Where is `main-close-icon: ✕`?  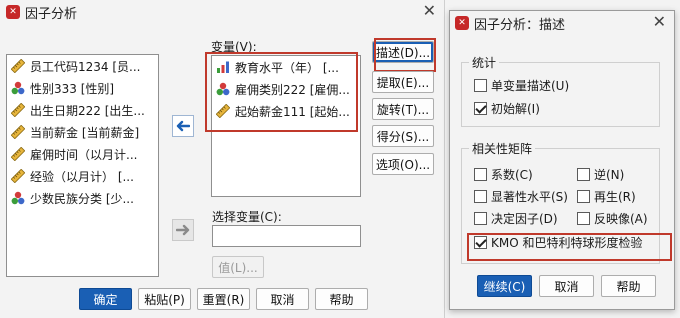
main-close-icon: ✕ is located at coordinates (429, 11).